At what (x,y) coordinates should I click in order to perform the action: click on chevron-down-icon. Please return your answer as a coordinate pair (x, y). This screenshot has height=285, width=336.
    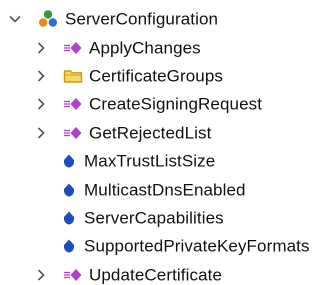
    Looking at the image, I should click on (15, 19).